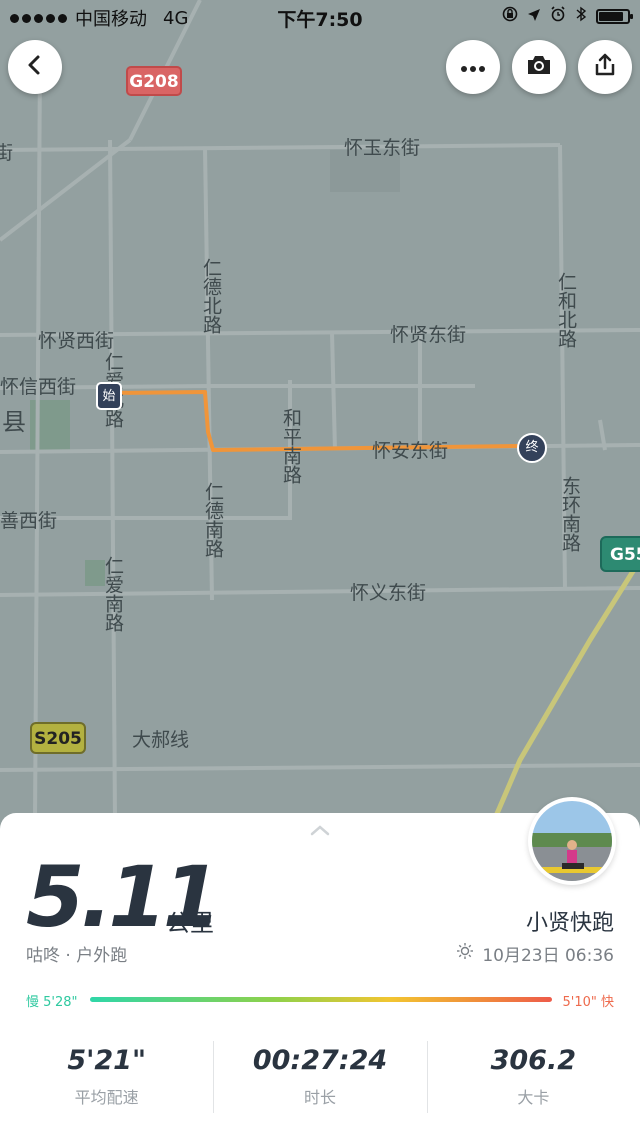 This screenshot has height=1138, width=640. What do you see at coordinates (572, 841) in the screenshot?
I see `avatar` at bounding box center [572, 841].